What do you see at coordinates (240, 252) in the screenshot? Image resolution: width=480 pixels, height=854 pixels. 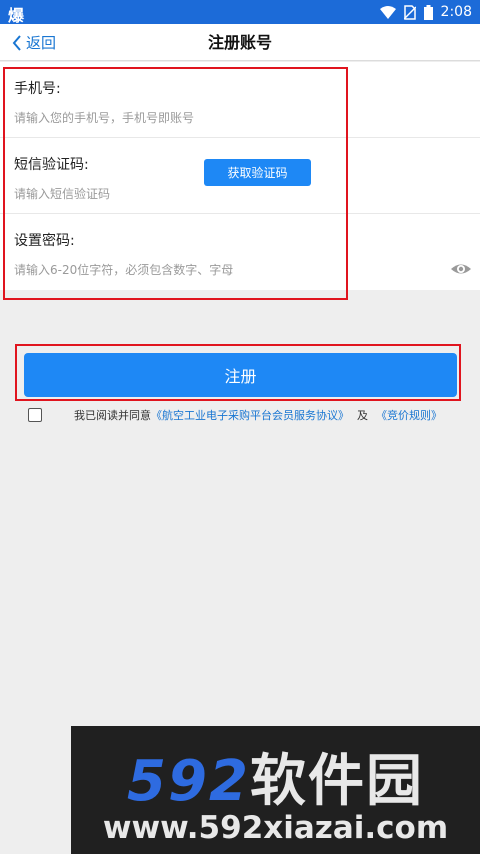 I see `password-row: 设置密码:` at bounding box center [240, 252].